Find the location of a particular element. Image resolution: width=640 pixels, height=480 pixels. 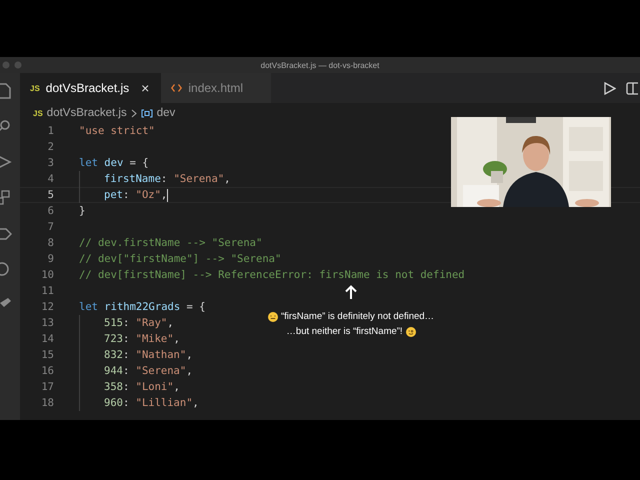

line-number: 14 is located at coordinates (47, 339).